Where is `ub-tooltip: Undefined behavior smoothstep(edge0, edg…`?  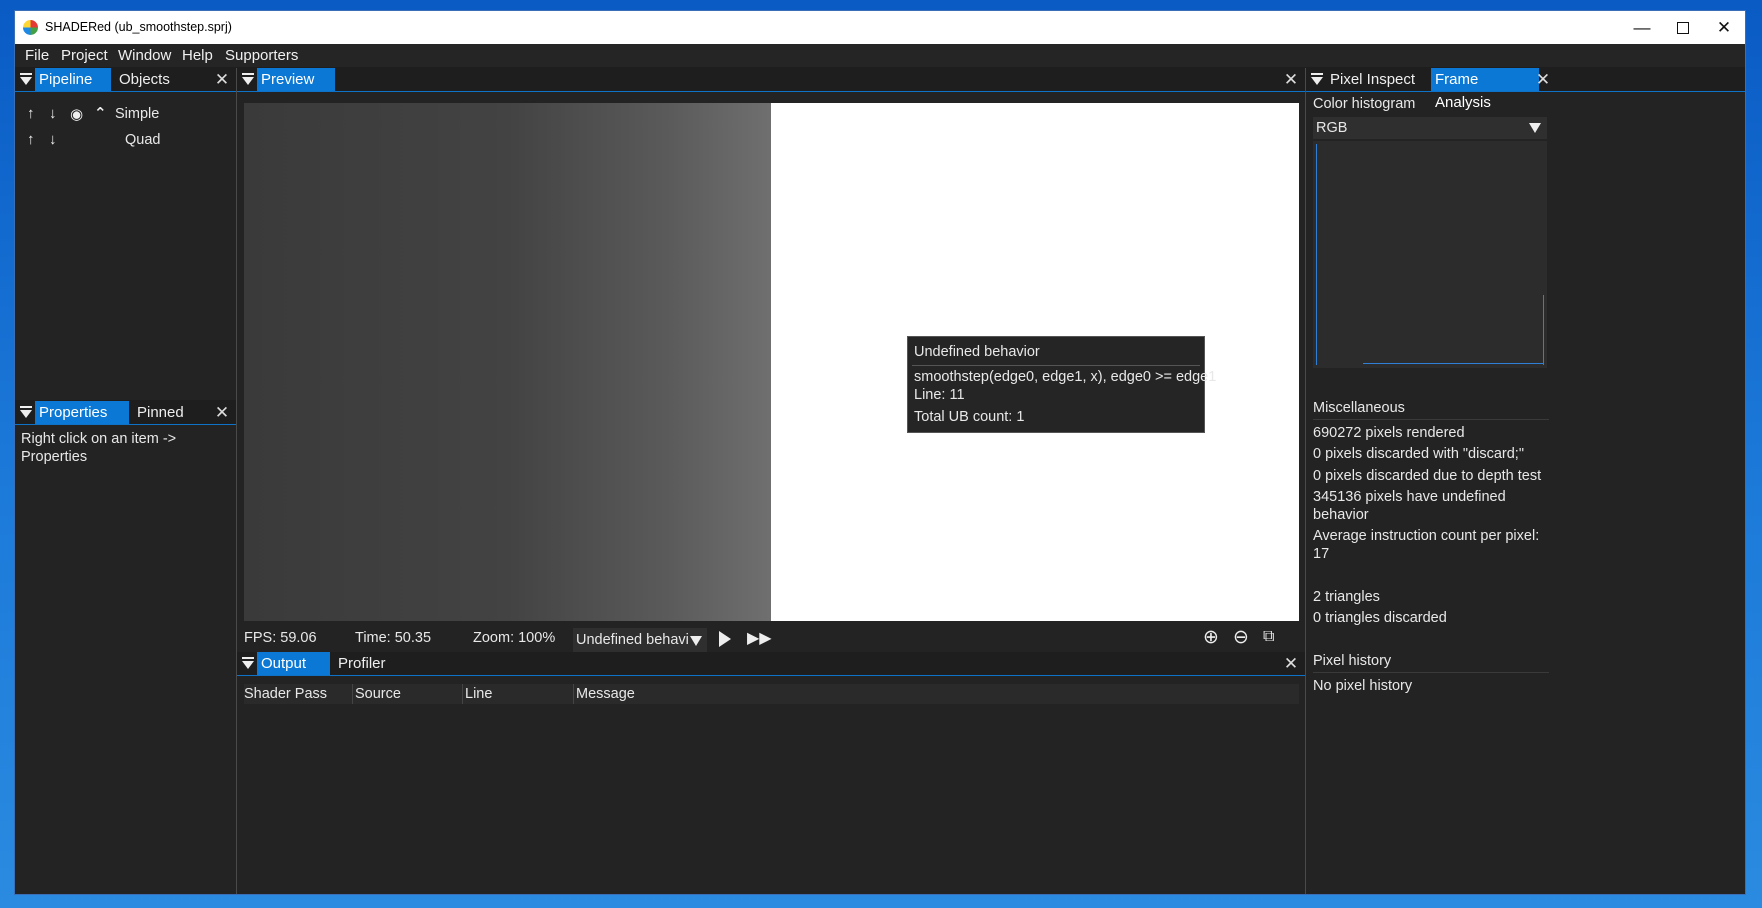 ub-tooltip: Undefined behavior smoothstep(edge0, edg… is located at coordinates (1061, 384).